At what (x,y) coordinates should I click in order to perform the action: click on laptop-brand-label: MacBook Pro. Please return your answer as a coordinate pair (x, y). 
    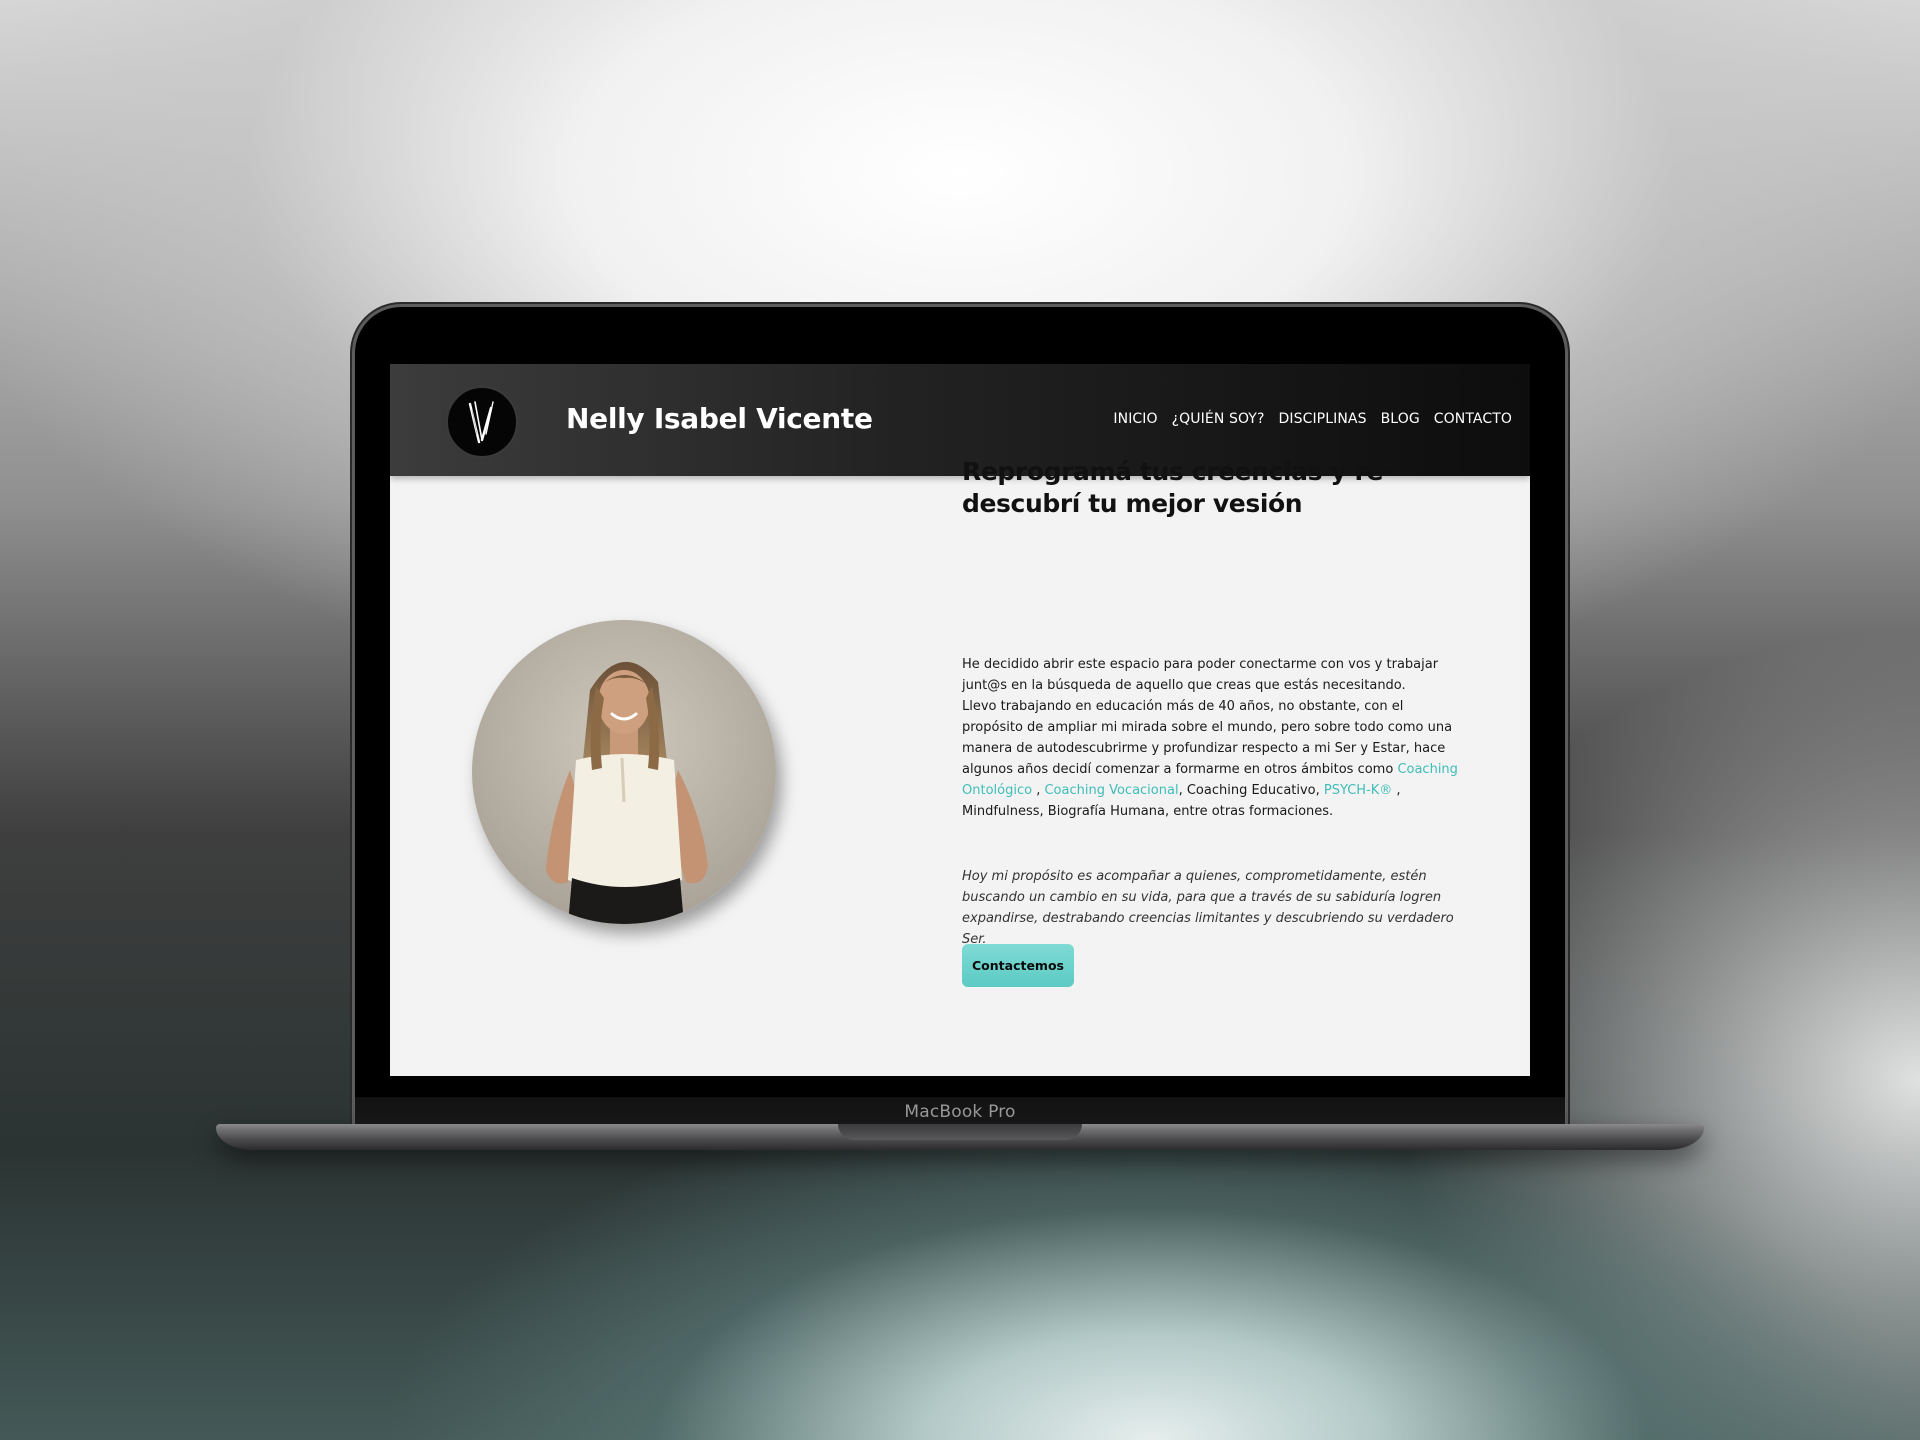
    Looking at the image, I should click on (960, 1112).